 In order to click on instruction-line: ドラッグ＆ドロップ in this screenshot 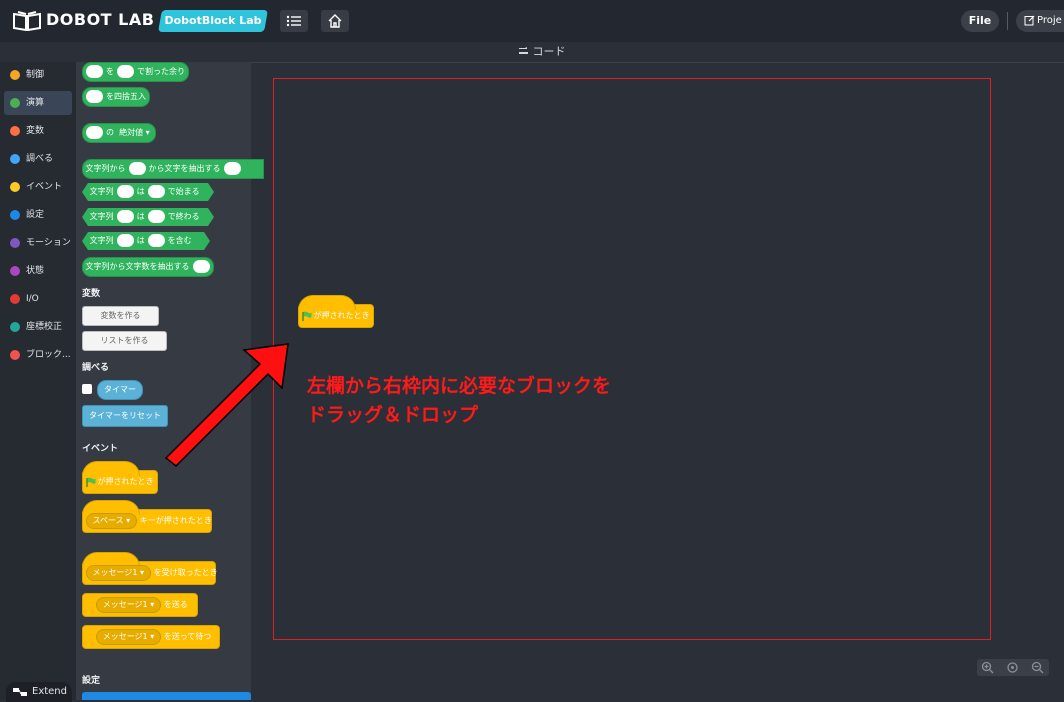, I will do `click(393, 415)`.